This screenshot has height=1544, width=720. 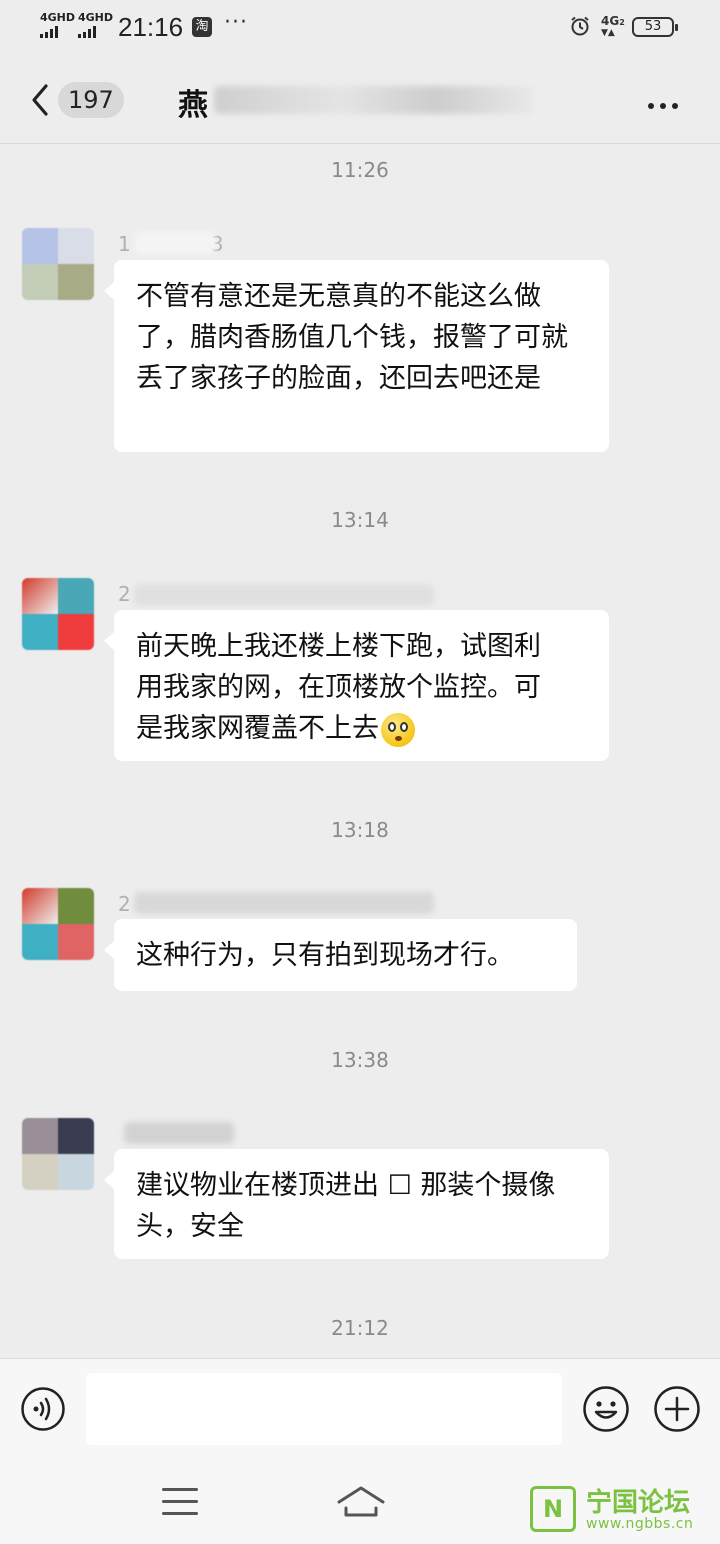 I want to click on message-input, so click(x=324, y=1409).